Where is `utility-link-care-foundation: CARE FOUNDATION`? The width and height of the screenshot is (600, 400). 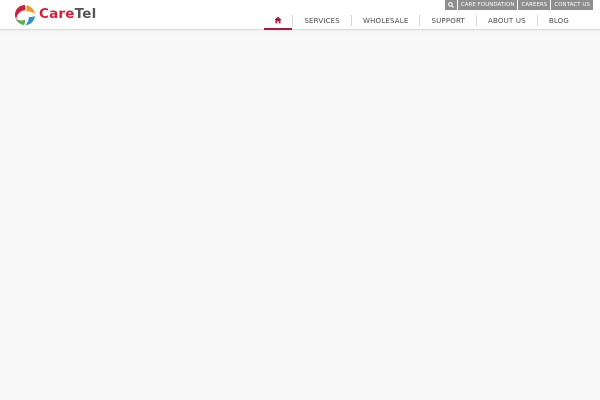
utility-link-care-foundation: CARE FOUNDATION is located at coordinates (487, 5).